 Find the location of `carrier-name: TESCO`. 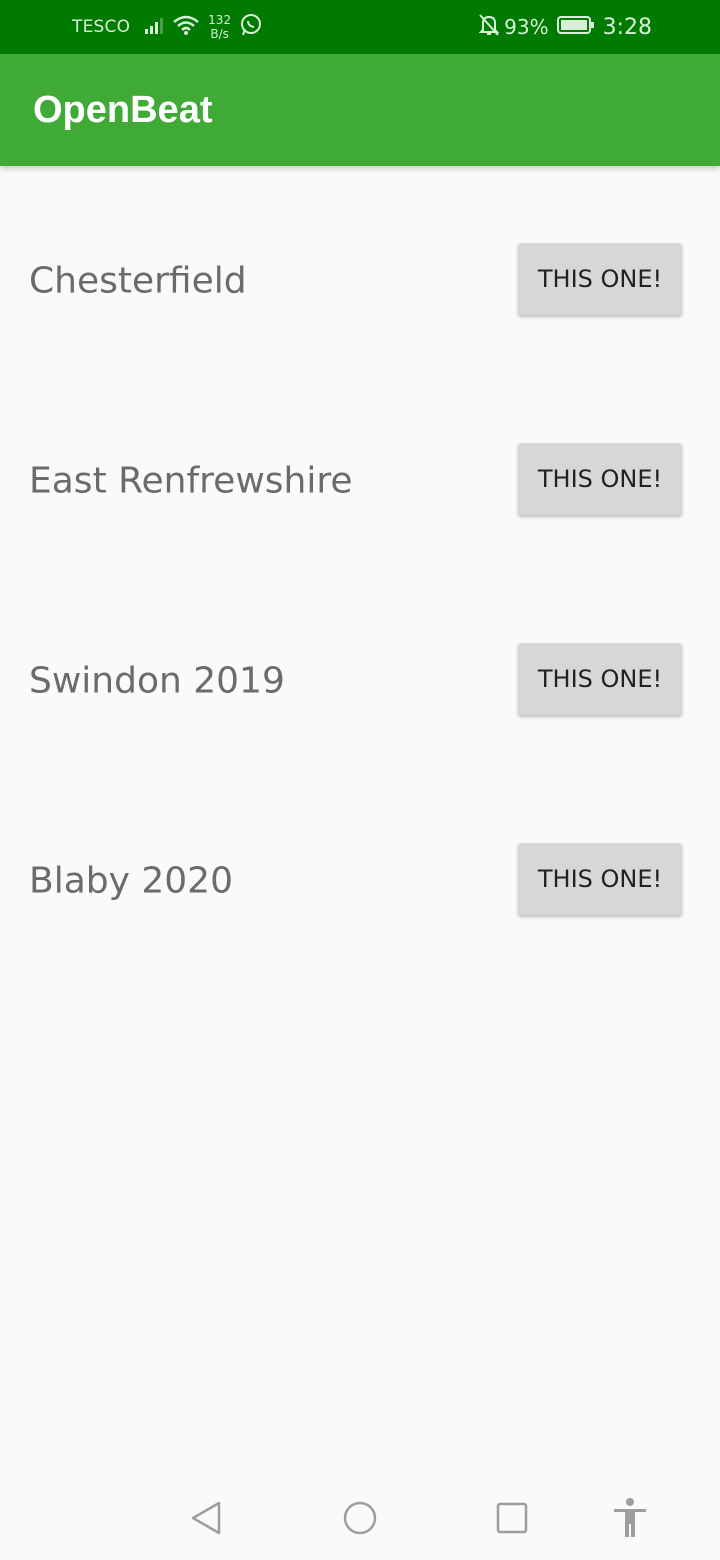

carrier-name: TESCO is located at coordinates (101, 27).